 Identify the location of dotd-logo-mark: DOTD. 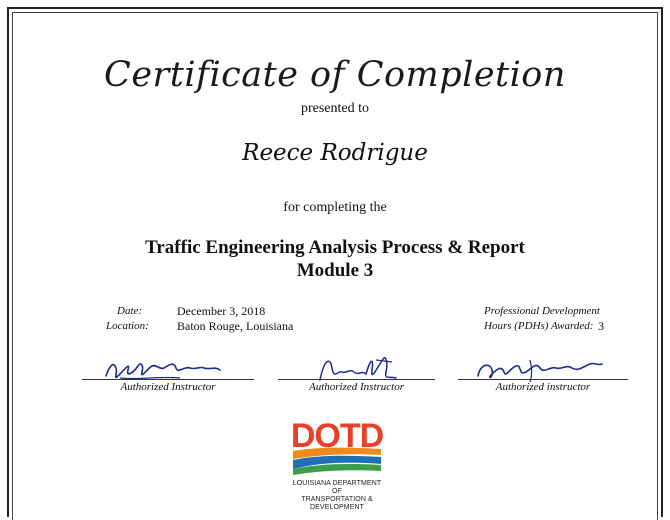
(338, 446).